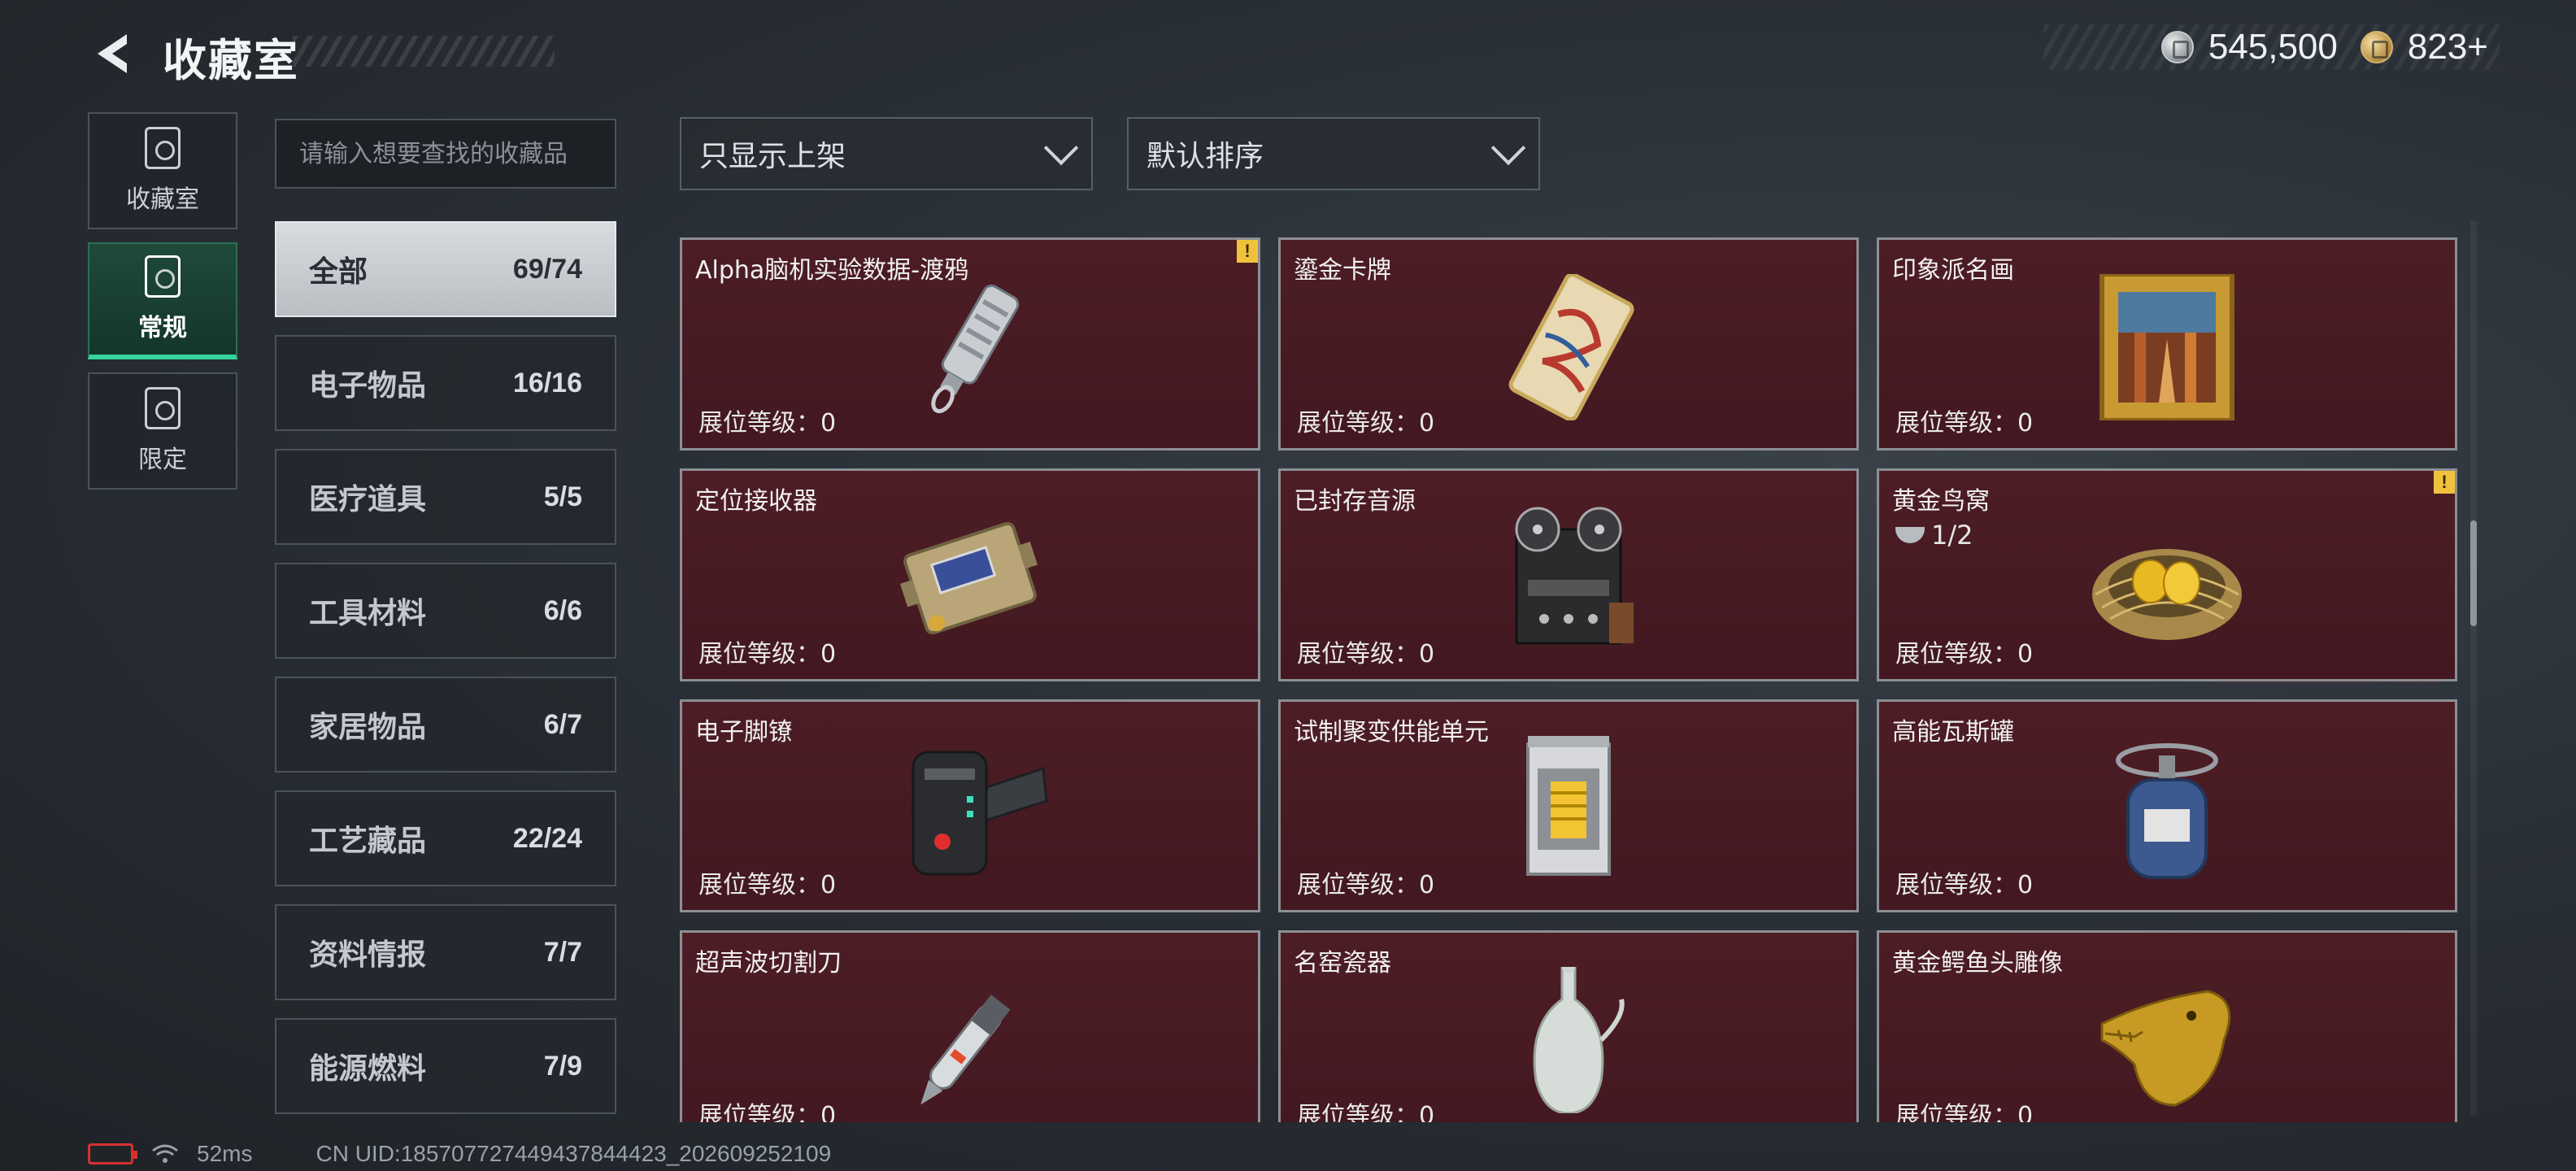 The image size is (2576, 1171). Describe the element at coordinates (1342, 963) in the screenshot. I see `item-name: 名窑瓷器` at that location.